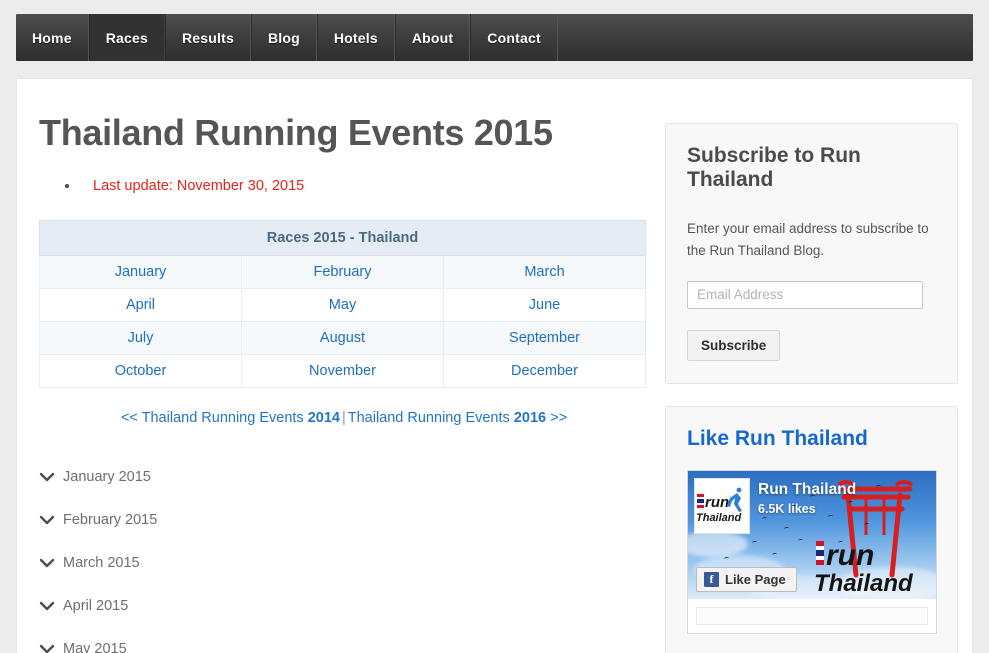 This screenshot has height=653, width=989. I want to click on month-link-july: July, so click(141, 338).